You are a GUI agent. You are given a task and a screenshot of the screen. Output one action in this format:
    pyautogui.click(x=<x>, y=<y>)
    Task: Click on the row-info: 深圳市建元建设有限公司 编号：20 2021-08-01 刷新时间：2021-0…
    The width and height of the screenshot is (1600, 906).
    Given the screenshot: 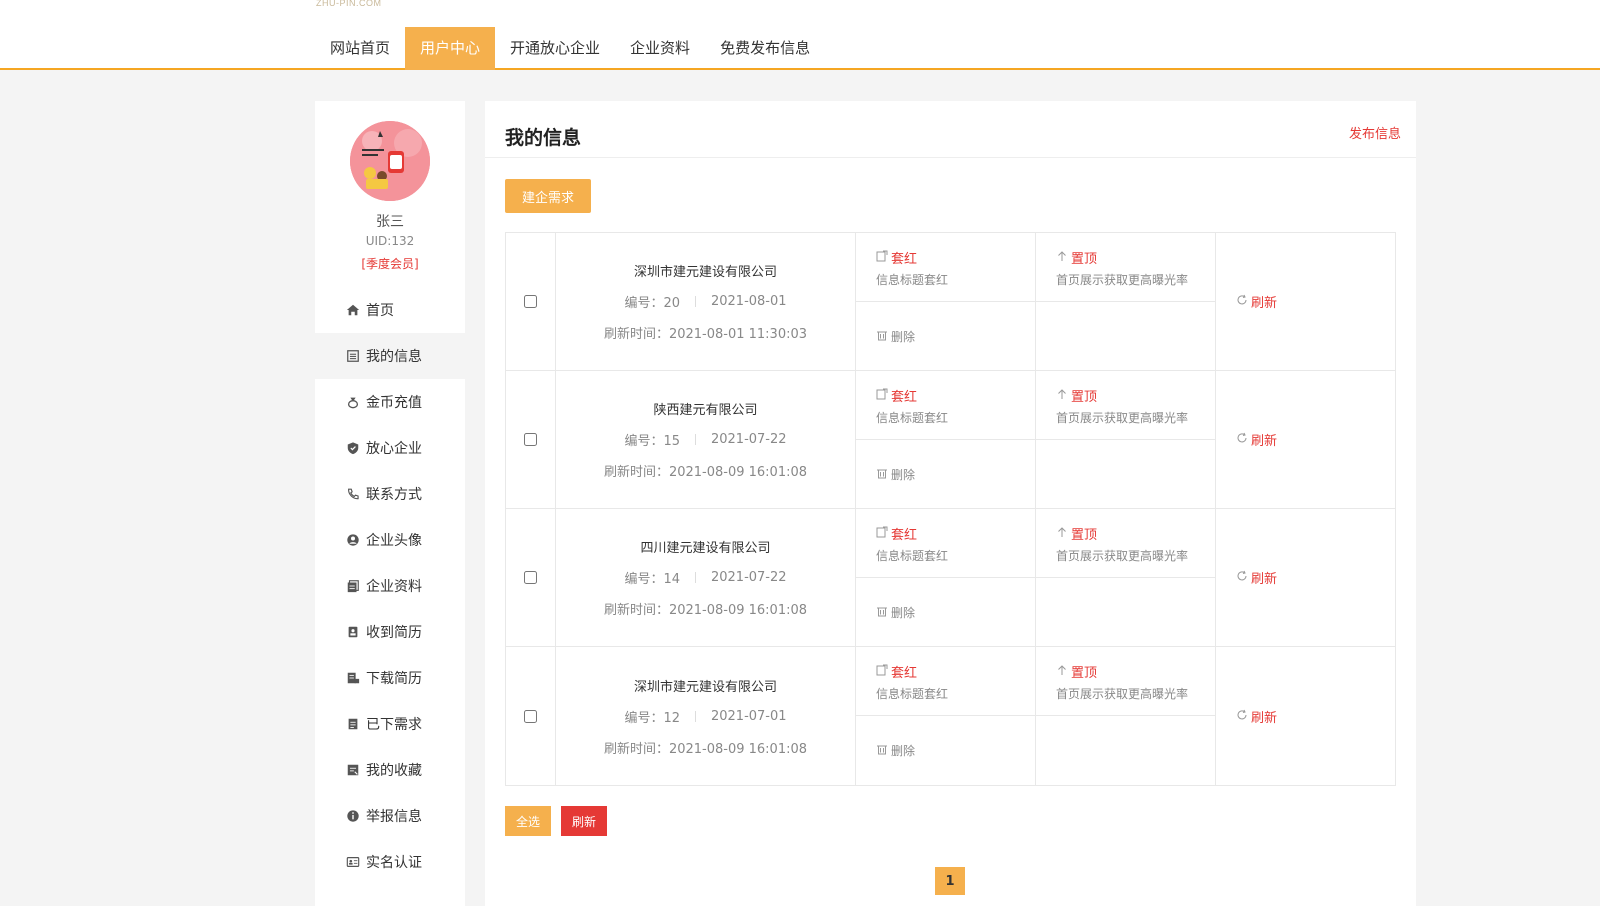 What is the action you would take?
    pyautogui.click(x=706, y=301)
    